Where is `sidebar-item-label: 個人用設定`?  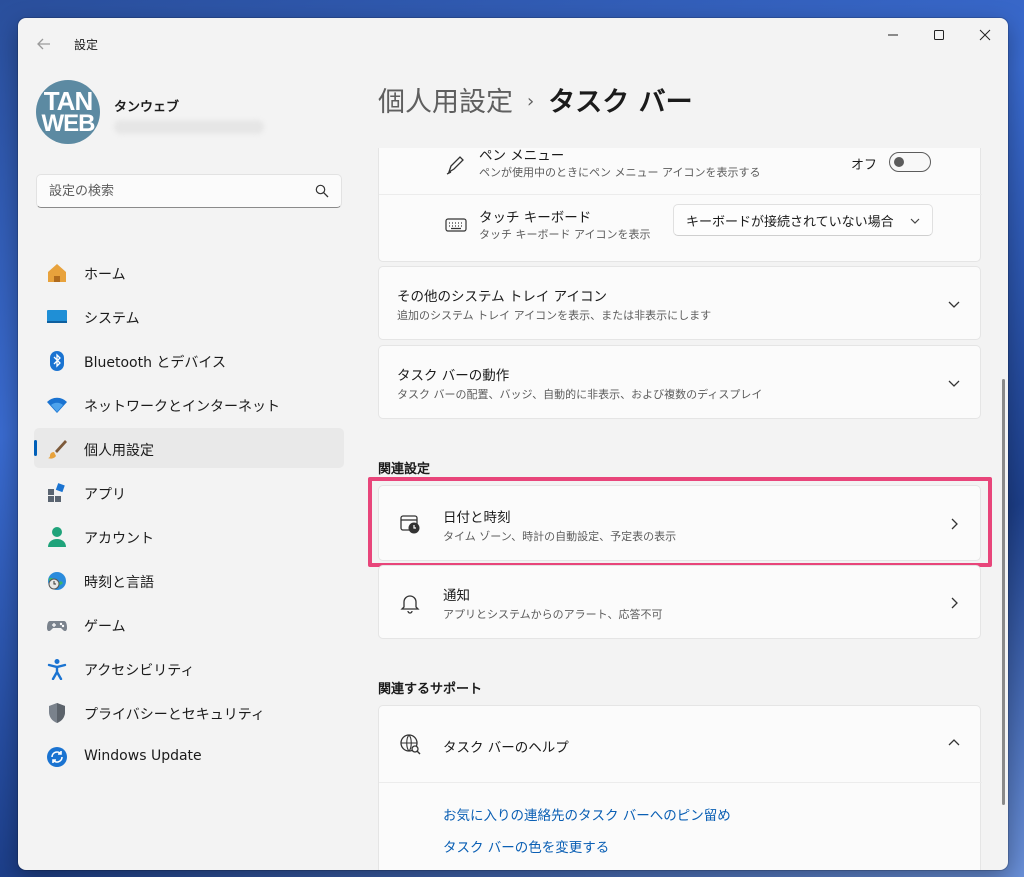
sidebar-item-label: 個人用設定 is located at coordinates (119, 451).